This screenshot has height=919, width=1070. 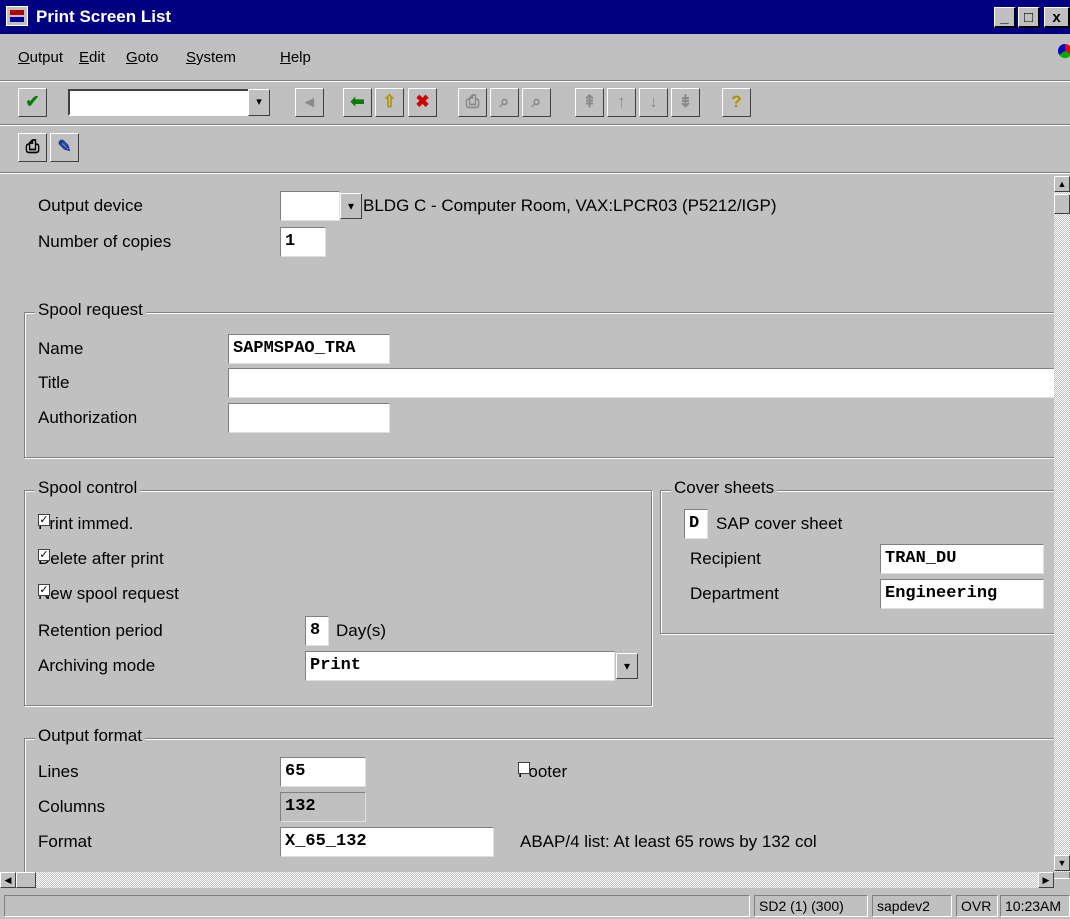 What do you see at coordinates (472, 102) in the screenshot?
I see `print-icon: ⎙` at bounding box center [472, 102].